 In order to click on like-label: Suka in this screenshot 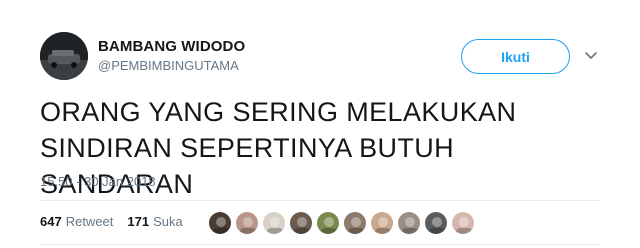, I will do `click(168, 221)`.